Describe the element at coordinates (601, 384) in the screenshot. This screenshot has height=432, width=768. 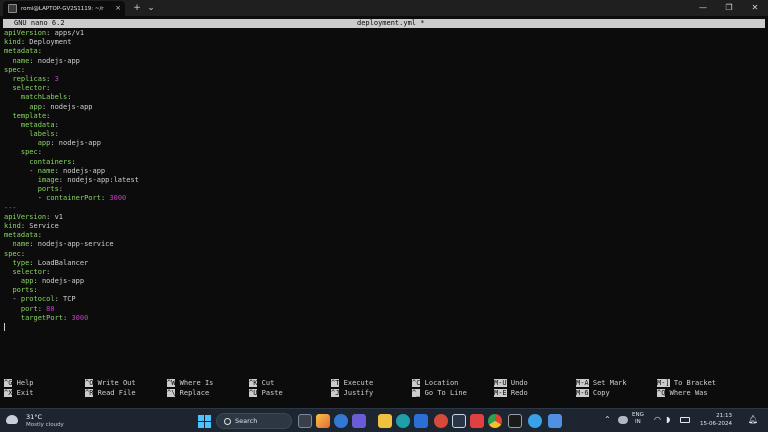
I see `shortcut-set-mark: M-A Set Mark` at that location.